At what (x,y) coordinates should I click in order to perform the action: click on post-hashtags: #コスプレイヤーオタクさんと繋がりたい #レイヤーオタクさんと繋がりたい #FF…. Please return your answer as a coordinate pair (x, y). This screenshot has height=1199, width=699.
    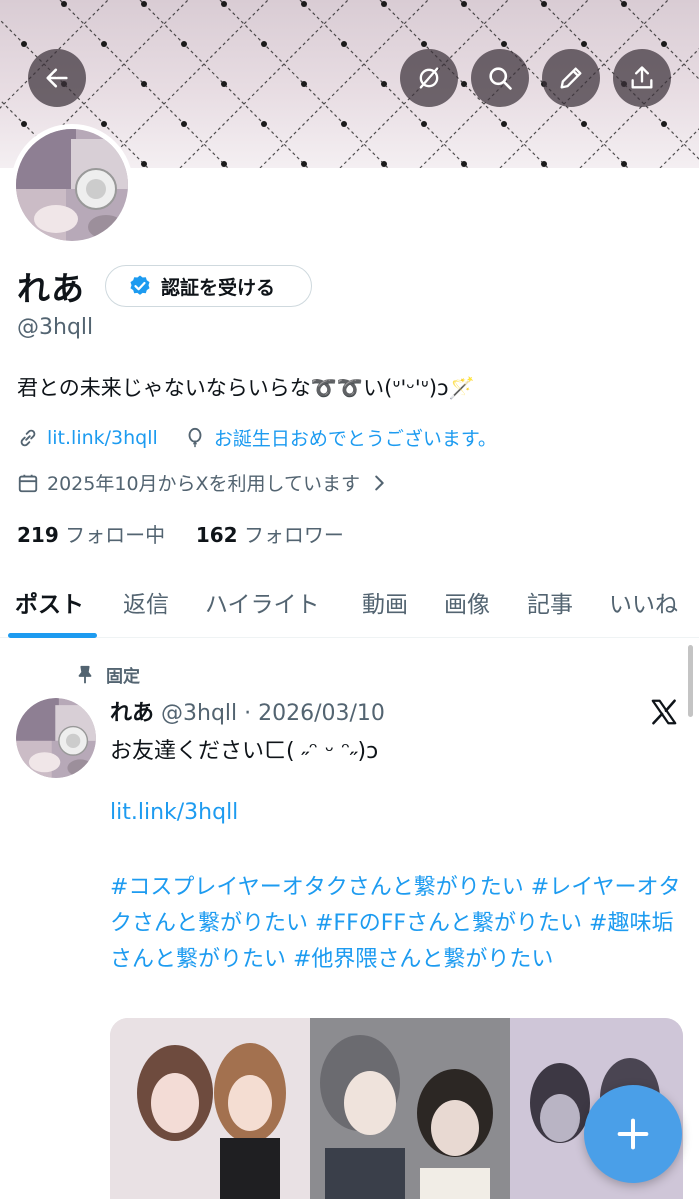
    Looking at the image, I should click on (399, 924).